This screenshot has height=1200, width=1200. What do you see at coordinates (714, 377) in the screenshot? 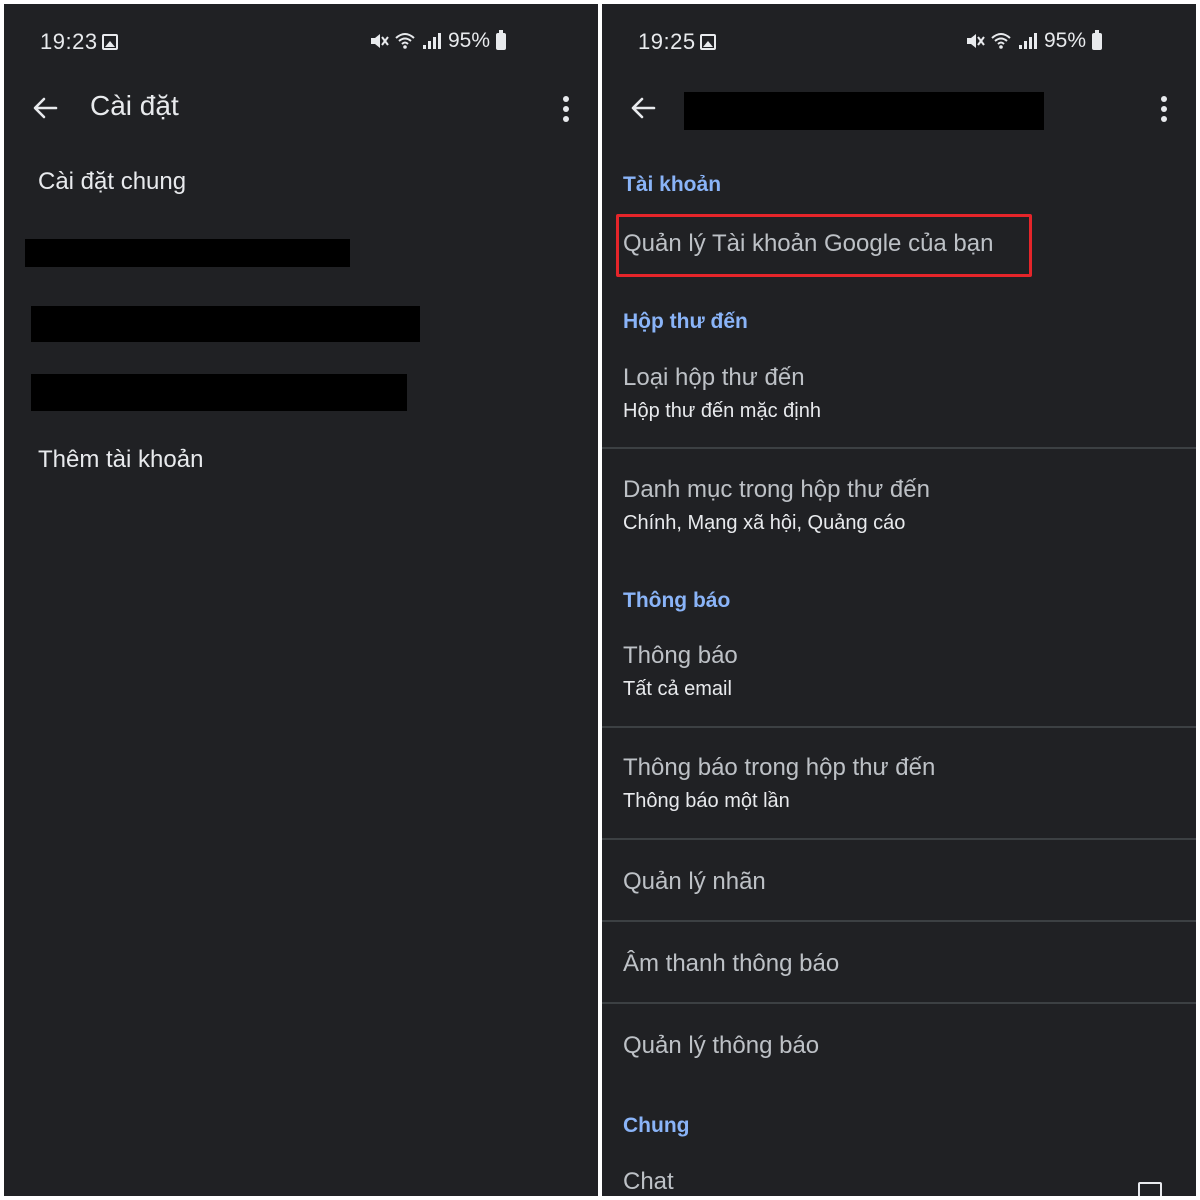
I see `pref-title: Loại hộp thư đến` at bounding box center [714, 377].